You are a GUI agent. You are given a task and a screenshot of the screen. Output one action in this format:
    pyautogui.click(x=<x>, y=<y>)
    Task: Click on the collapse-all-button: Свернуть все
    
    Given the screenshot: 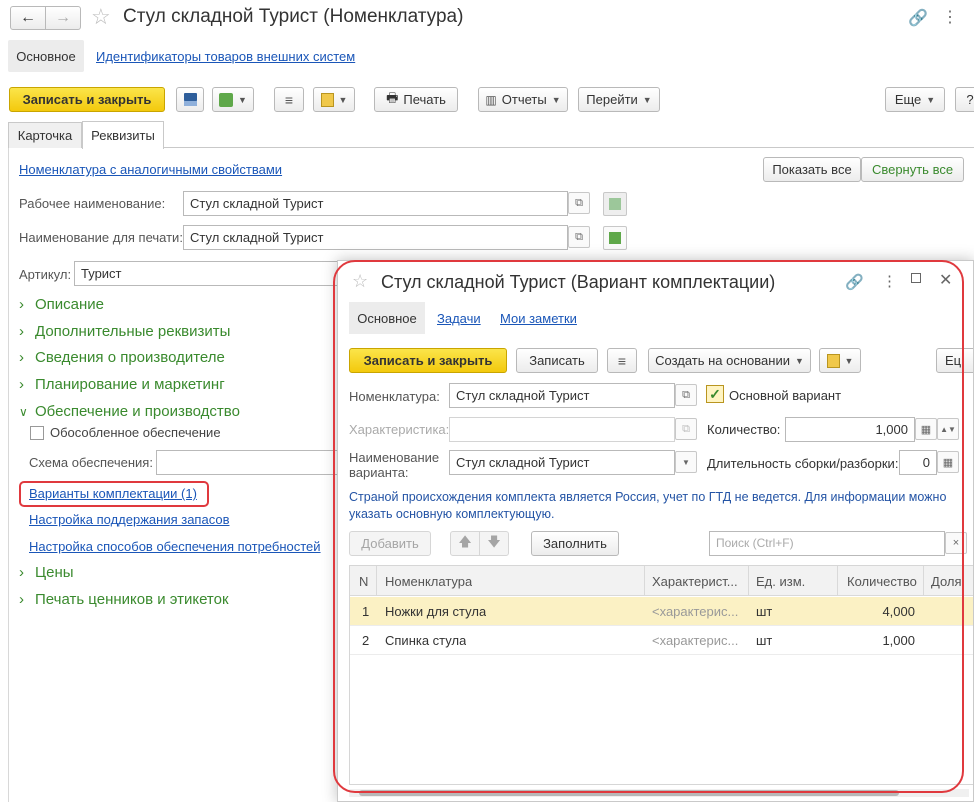 What is the action you would take?
    pyautogui.click(x=912, y=169)
    